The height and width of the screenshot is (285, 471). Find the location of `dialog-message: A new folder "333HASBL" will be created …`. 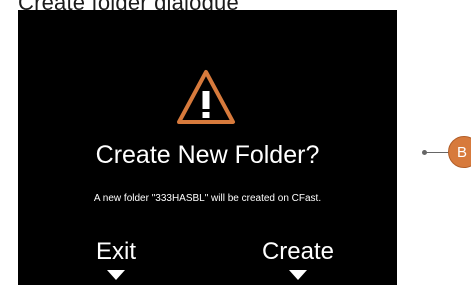

dialog-message: A new folder "333HASBL" will be created … is located at coordinates (207, 198).